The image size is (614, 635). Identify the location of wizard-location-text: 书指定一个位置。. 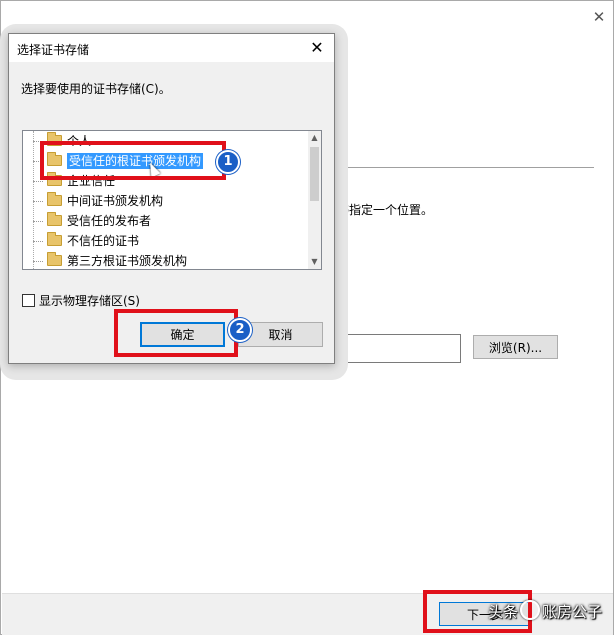
(385, 210).